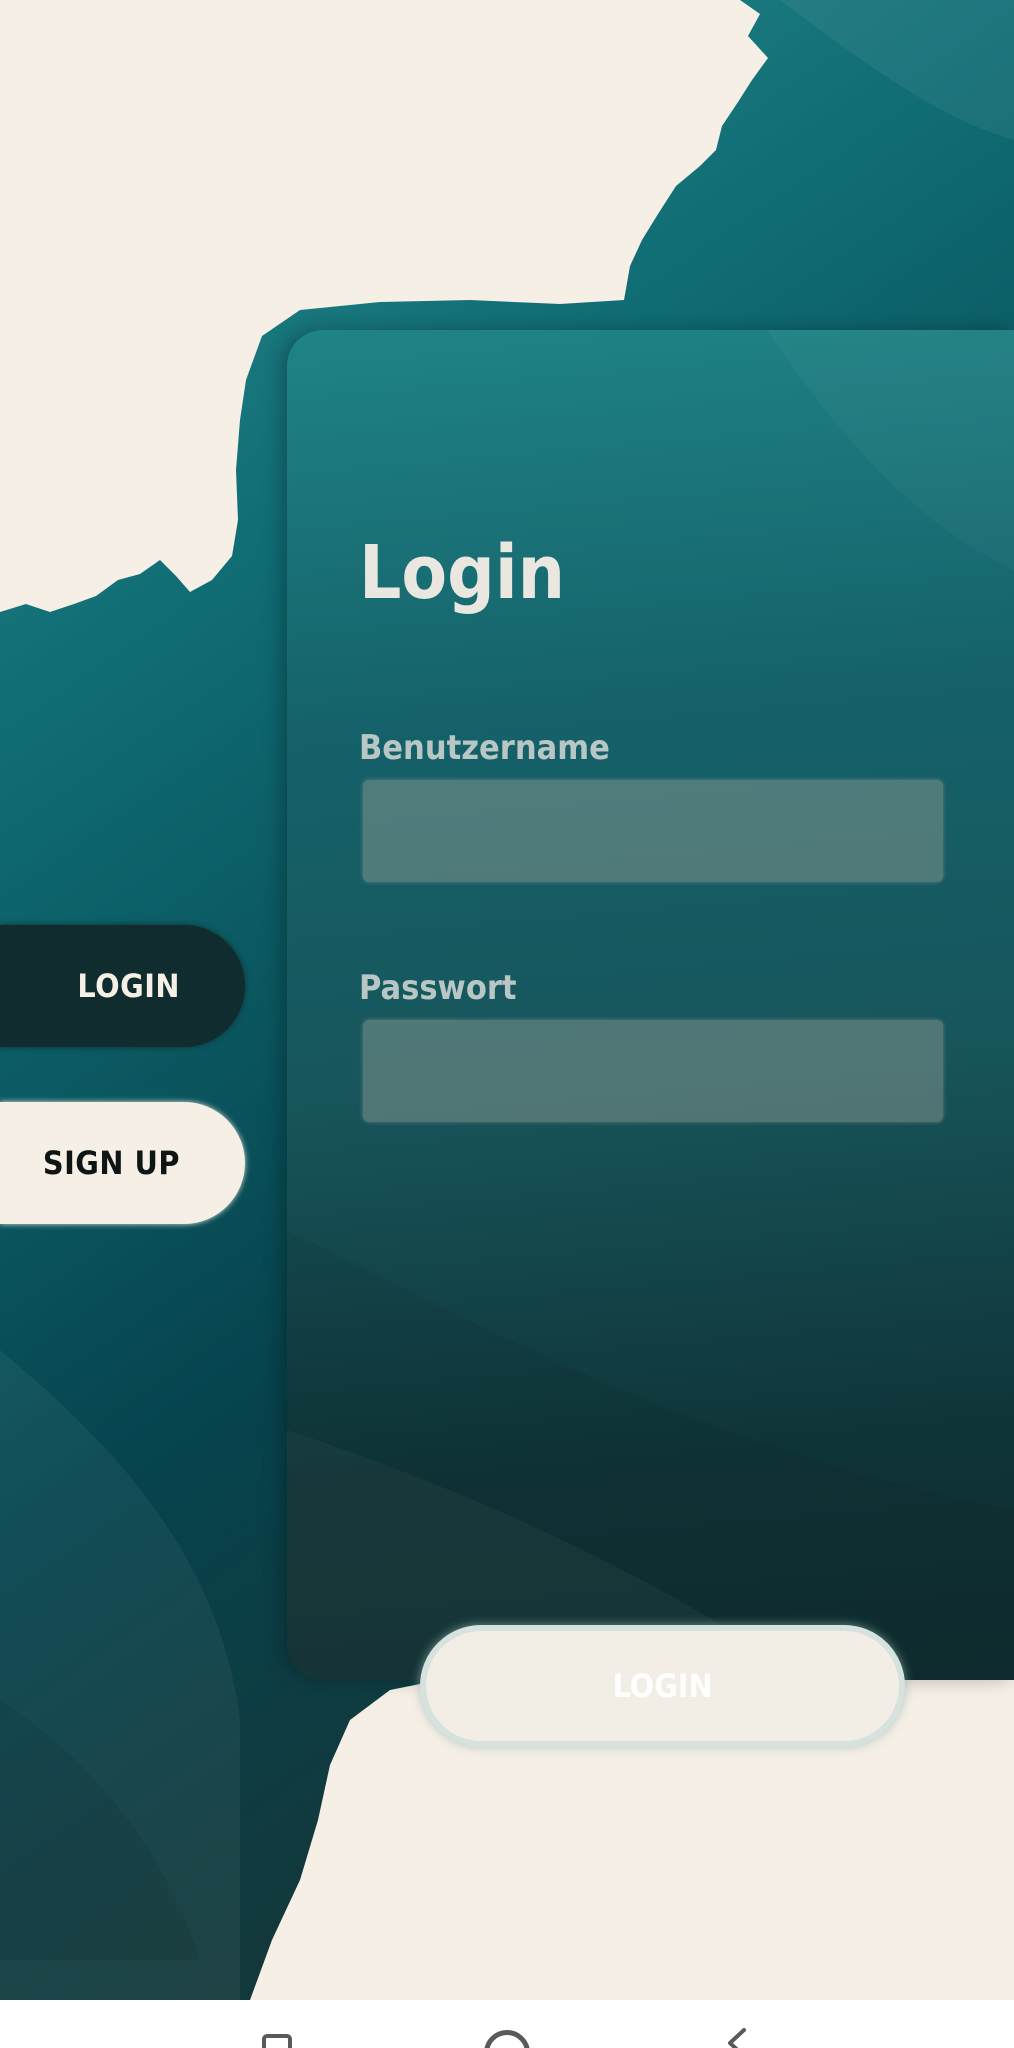 This screenshot has width=1014, height=2048. I want to click on nav-signup-label: SIGN UP, so click(111, 1163).